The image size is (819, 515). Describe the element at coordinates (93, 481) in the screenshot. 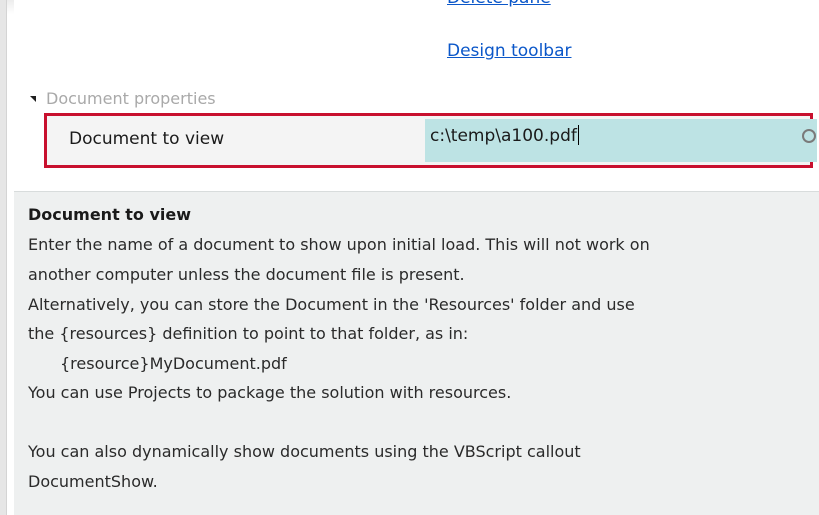

I see `help-line: DocumentShow.` at that location.